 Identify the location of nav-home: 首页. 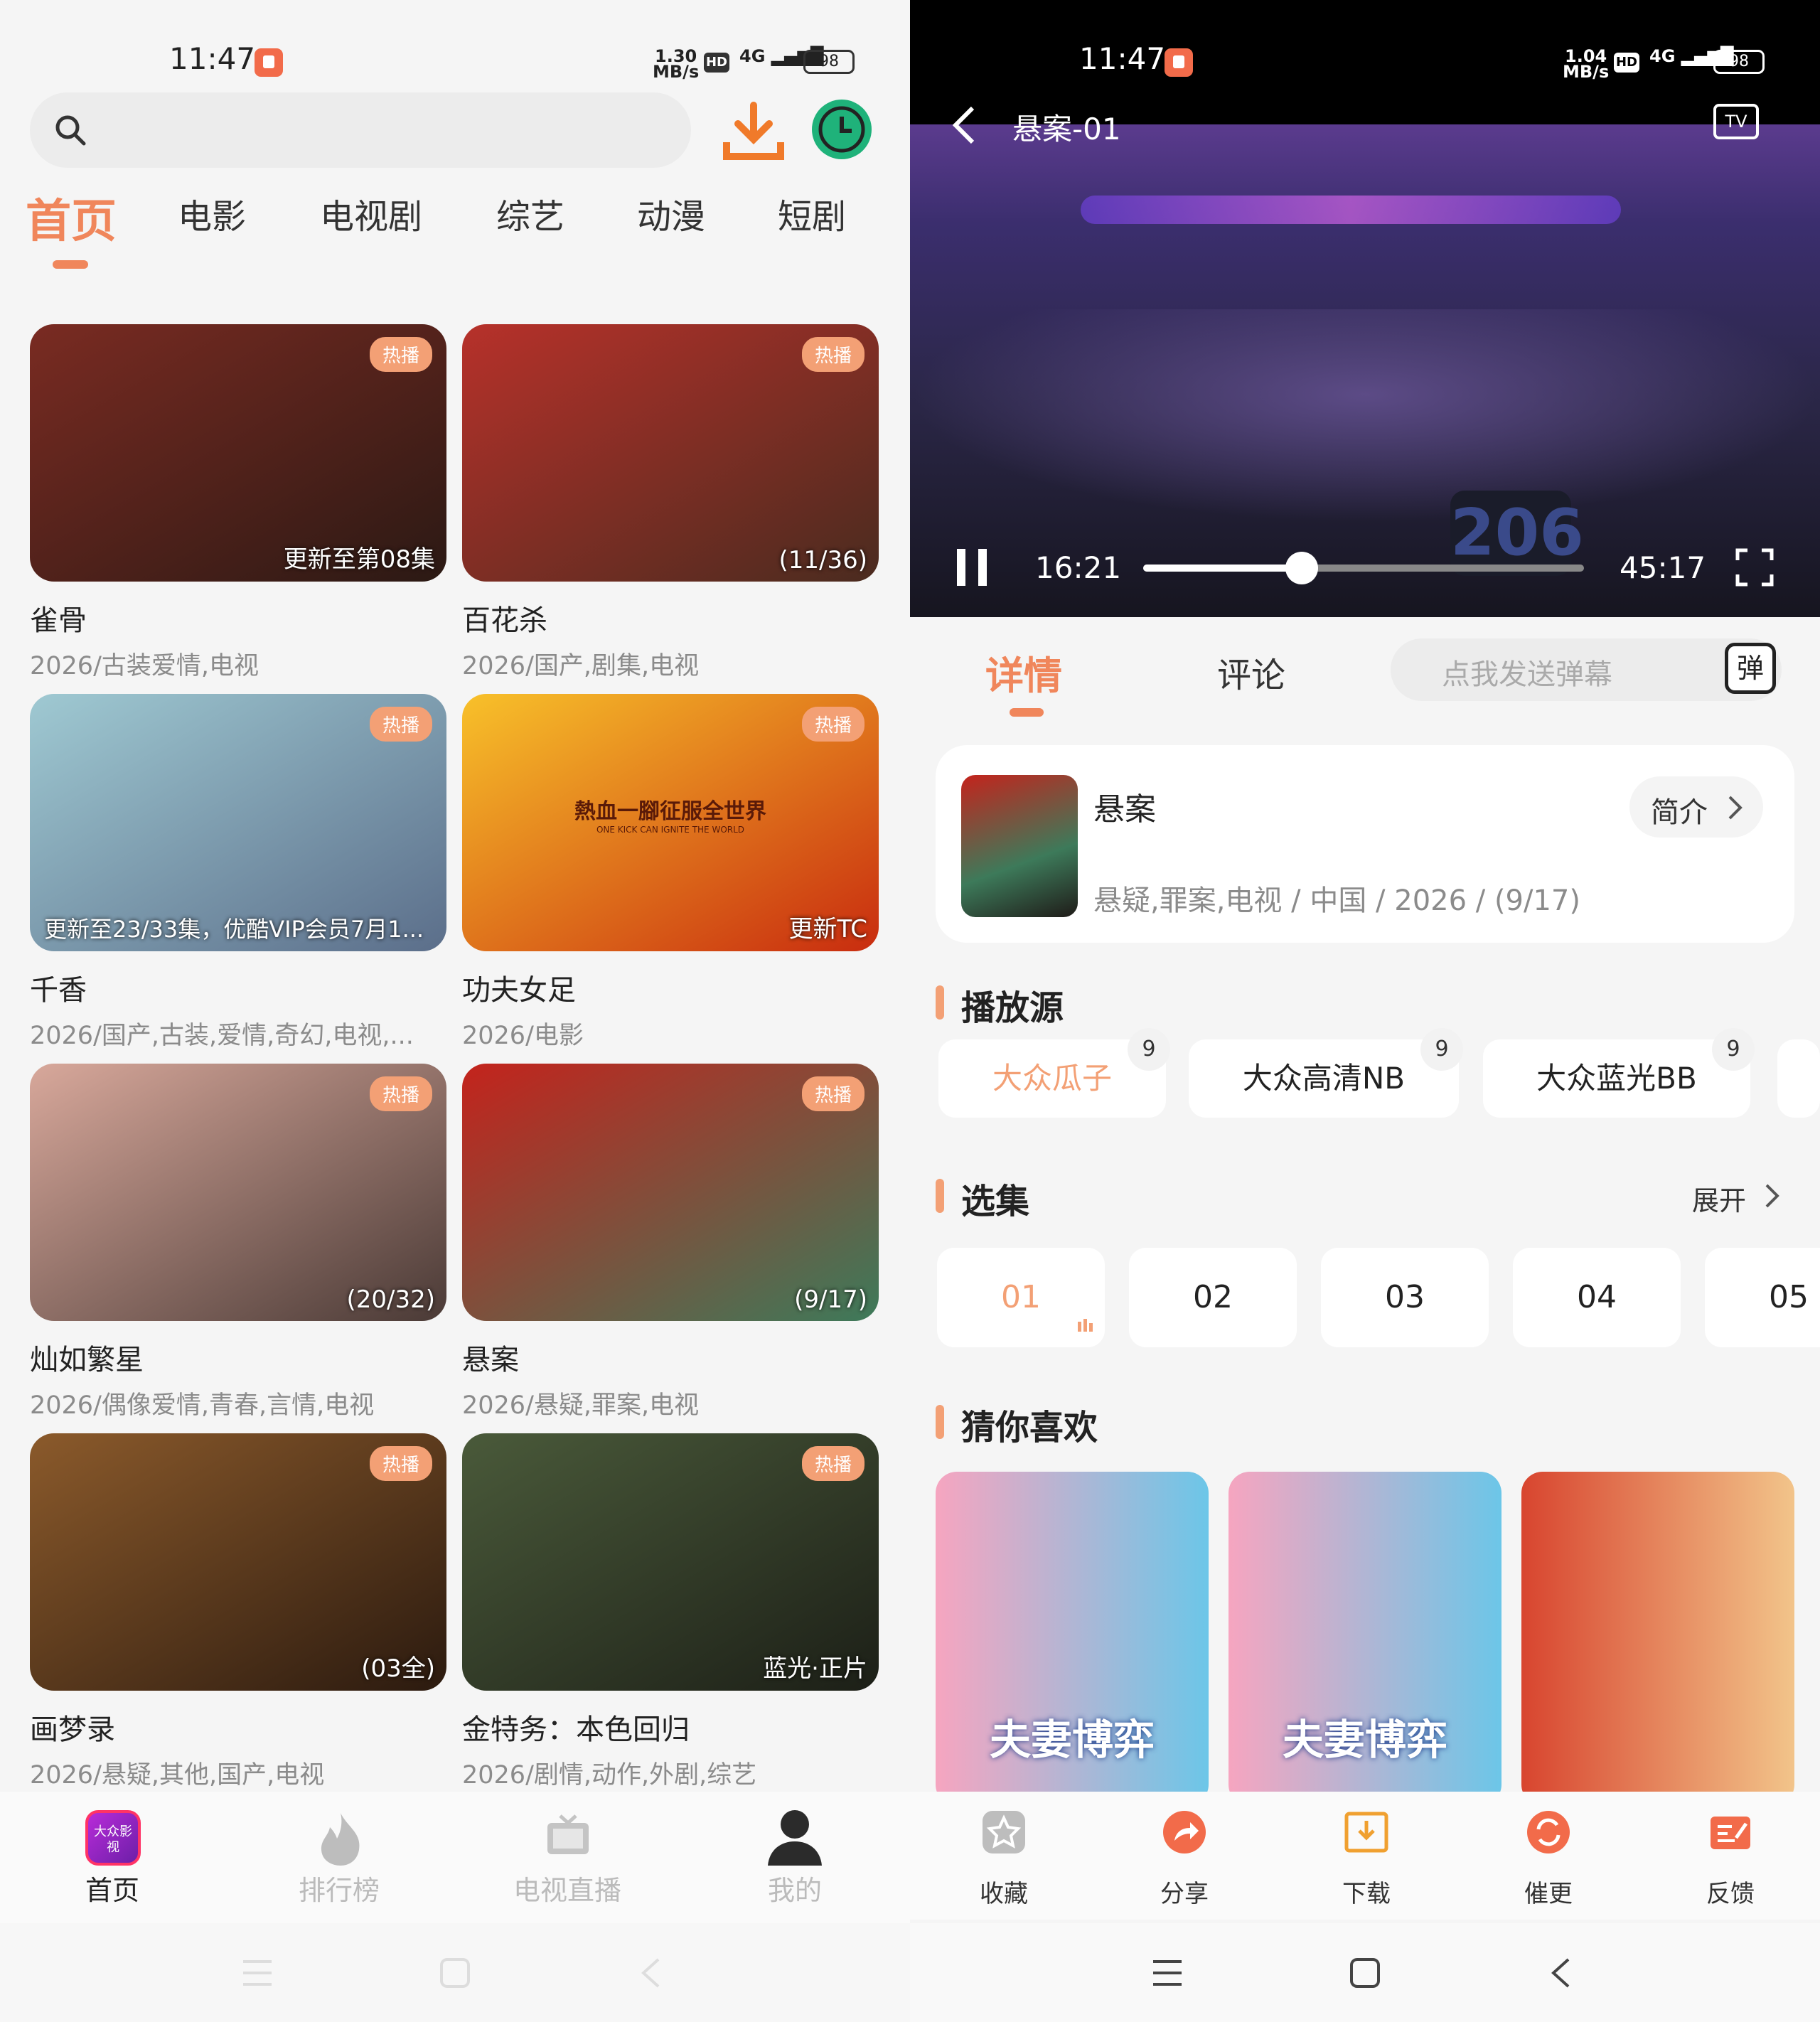
(112, 1888).